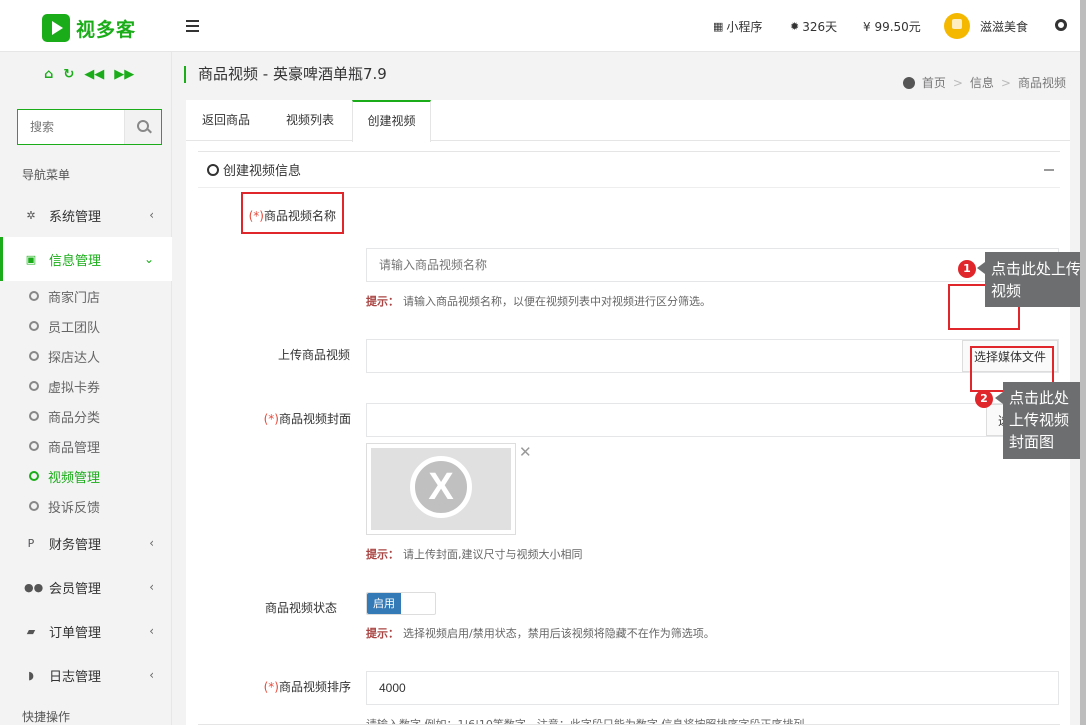 This screenshot has width=1086, height=725. I want to click on nav-menu-title: 导航菜单, so click(46, 175).